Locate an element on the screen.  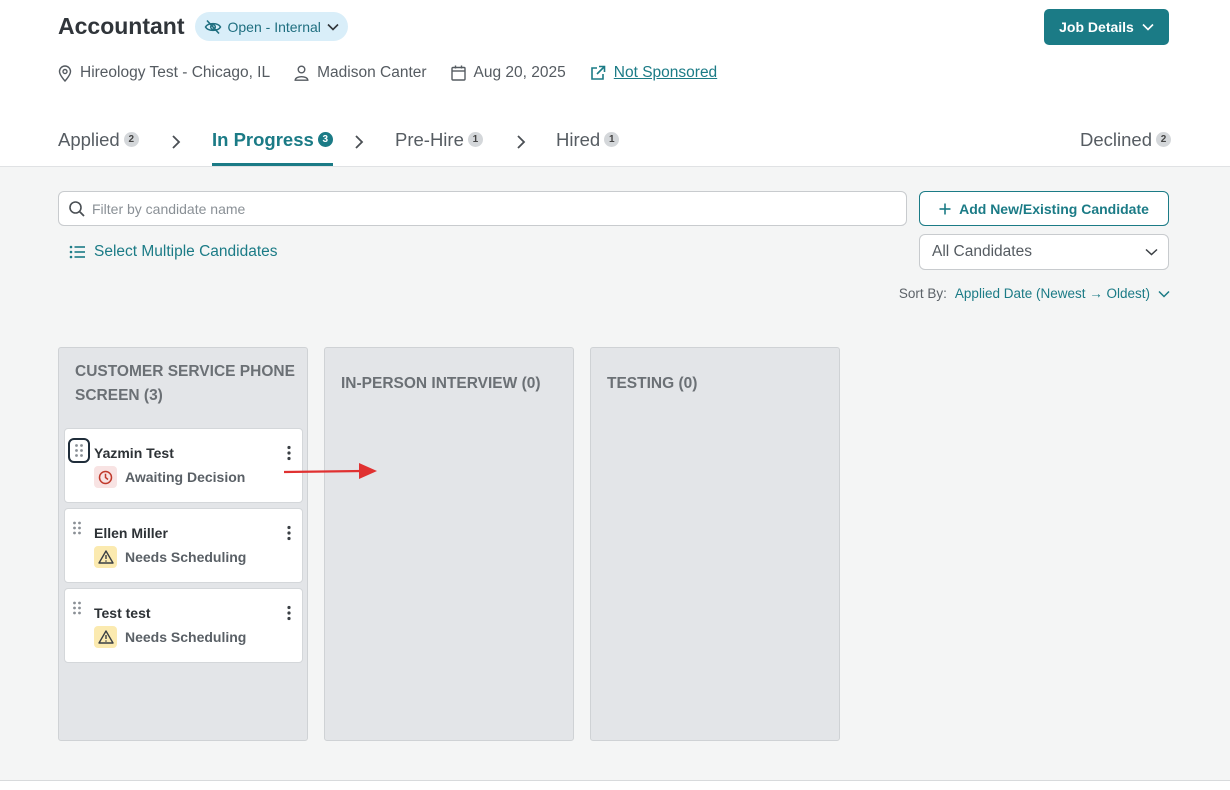
clock-icon is located at coordinates (105, 477).